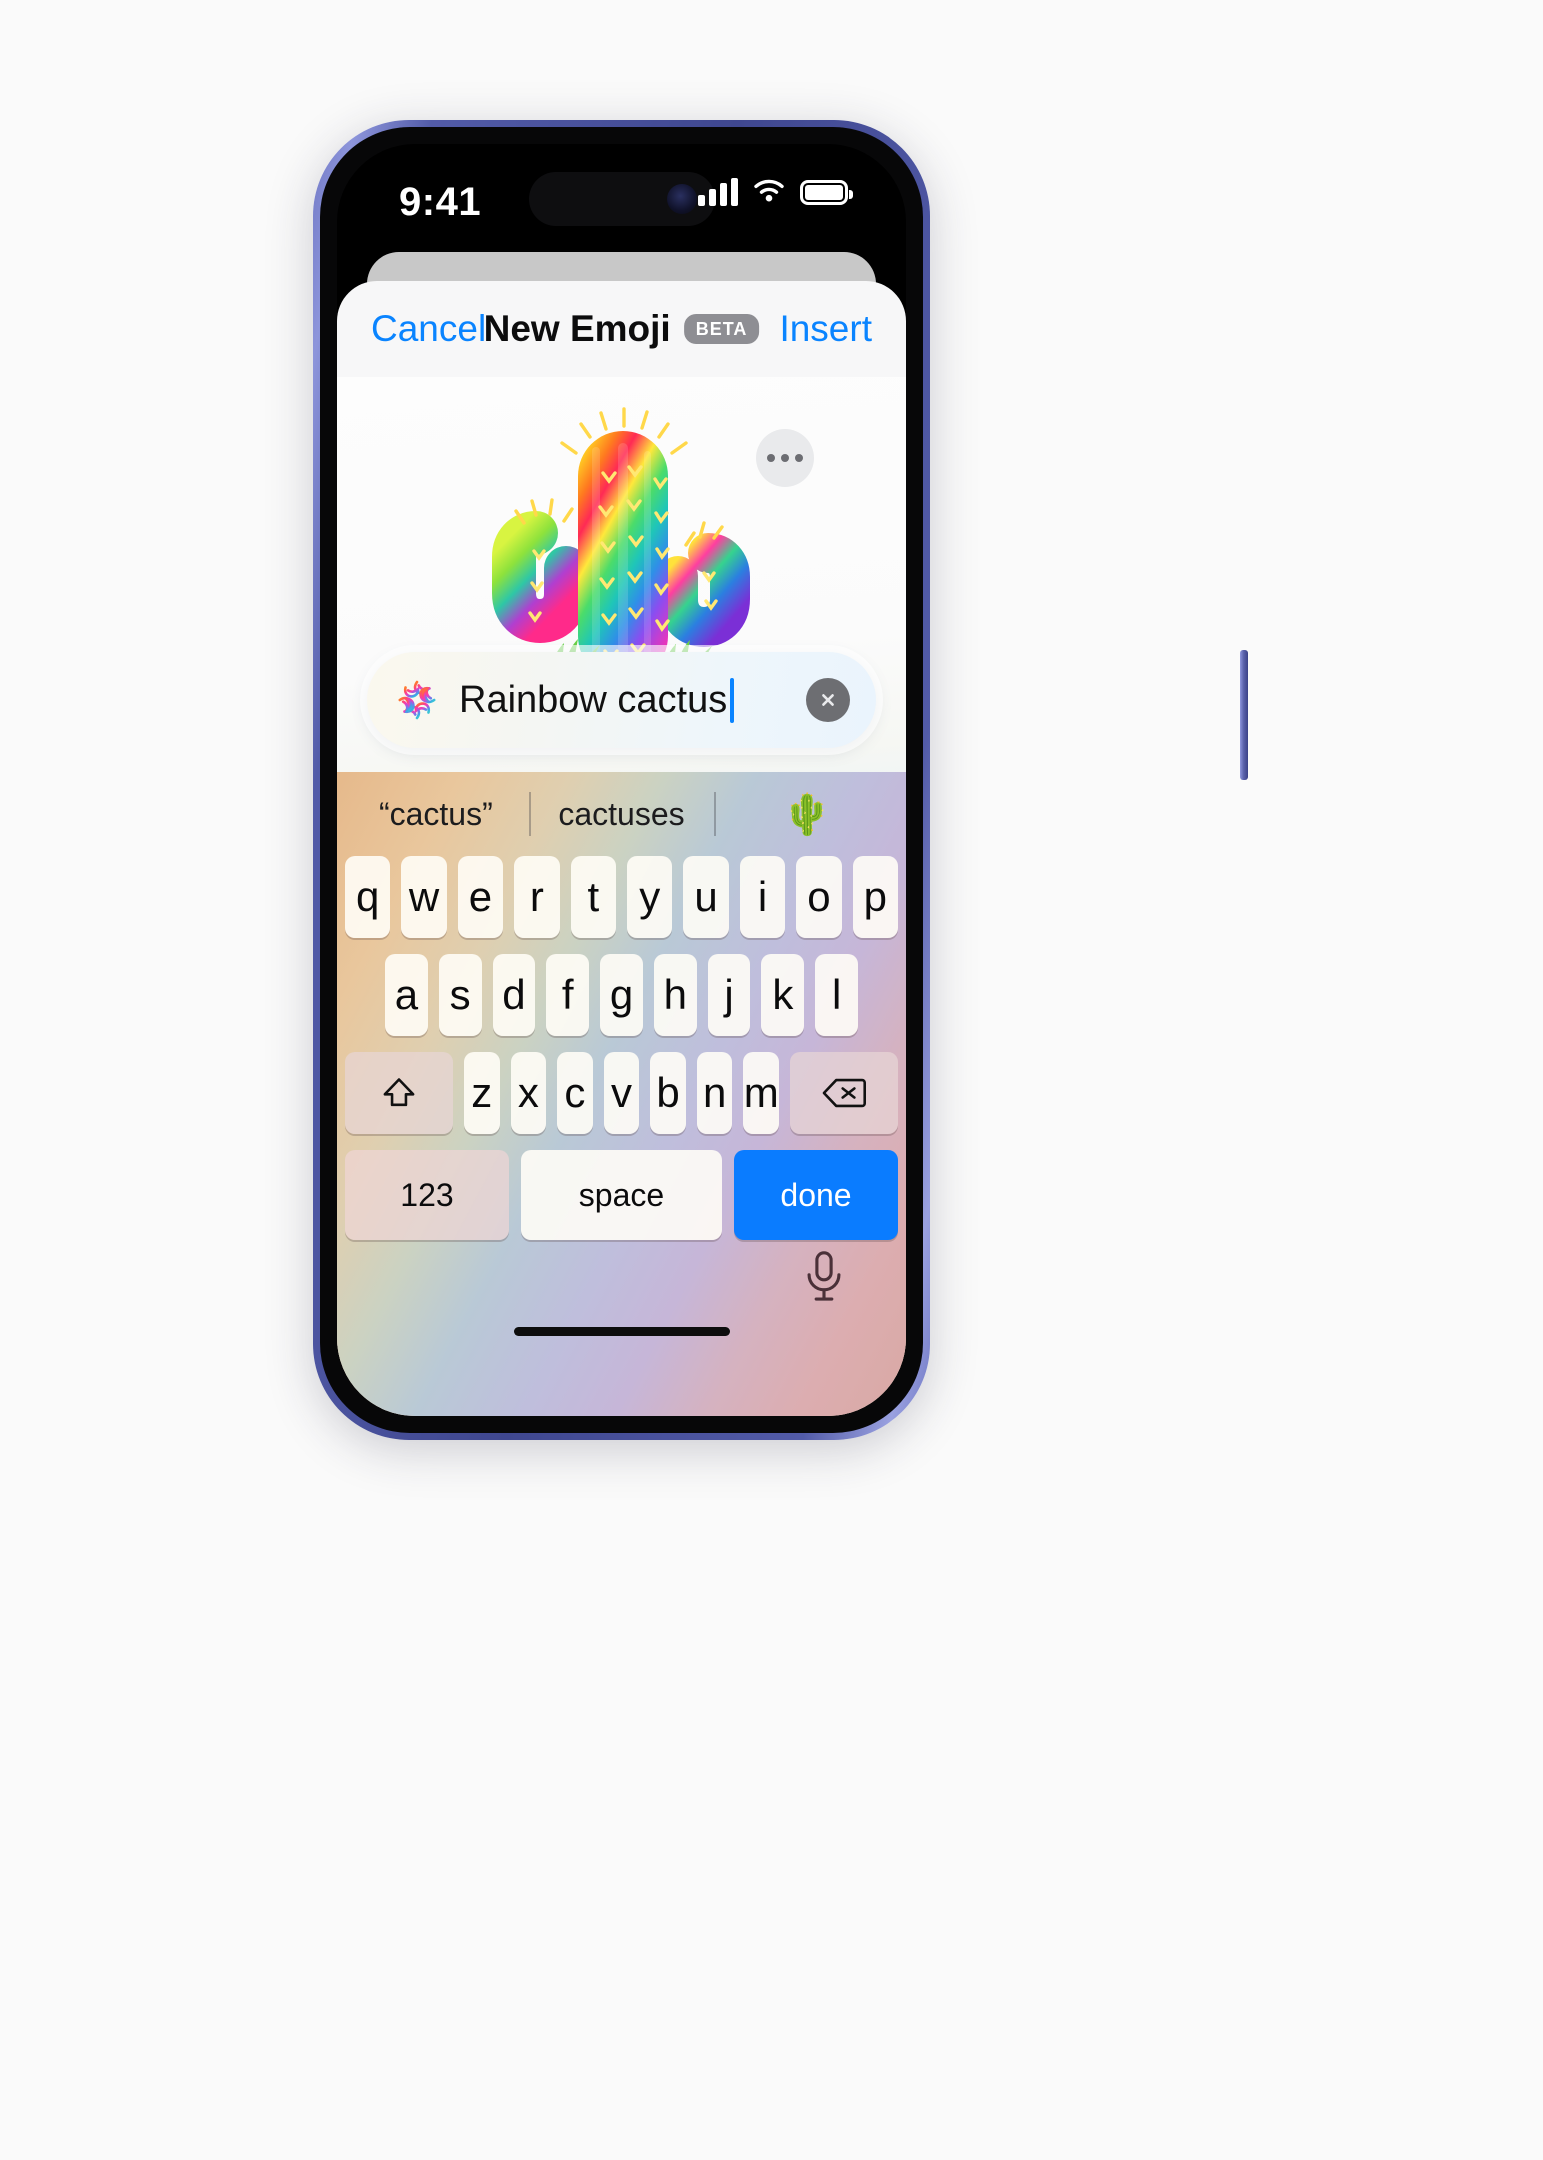 The width and height of the screenshot is (1543, 2160). I want to click on sheet-navigation-bar: Cancel New Emoji BETA Insert, so click(621, 329).